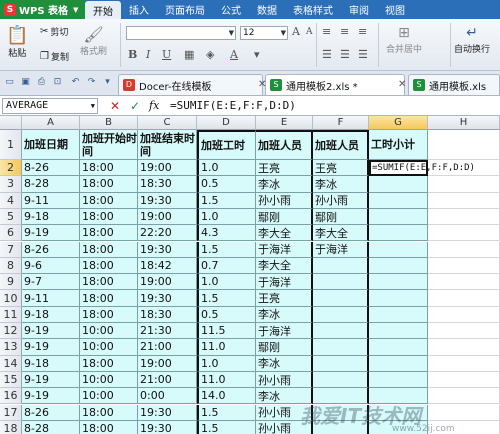 The width and height of the screenshot is (500, 434). I want to click on table-cell: 1.5, so click(226, 298).